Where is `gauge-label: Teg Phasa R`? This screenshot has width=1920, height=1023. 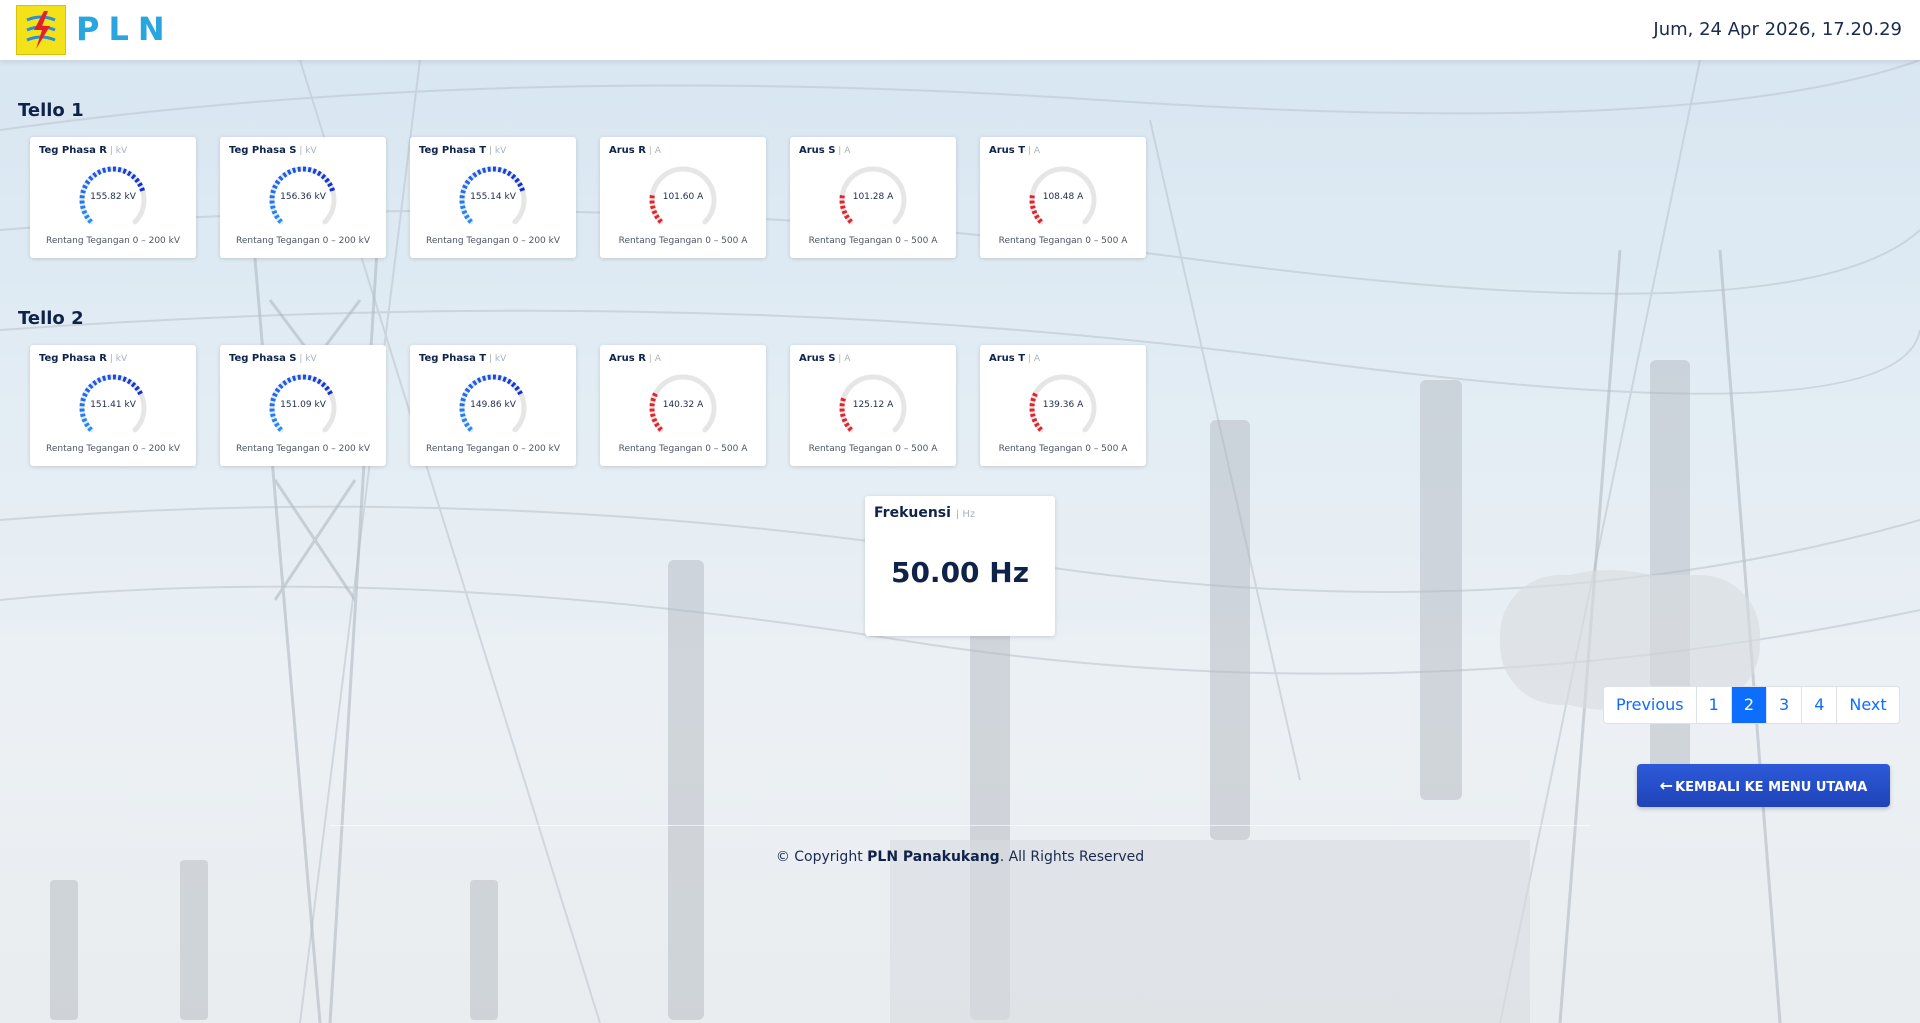
gauge-label: Teg Phasa R is located at coordinates (73, 358).